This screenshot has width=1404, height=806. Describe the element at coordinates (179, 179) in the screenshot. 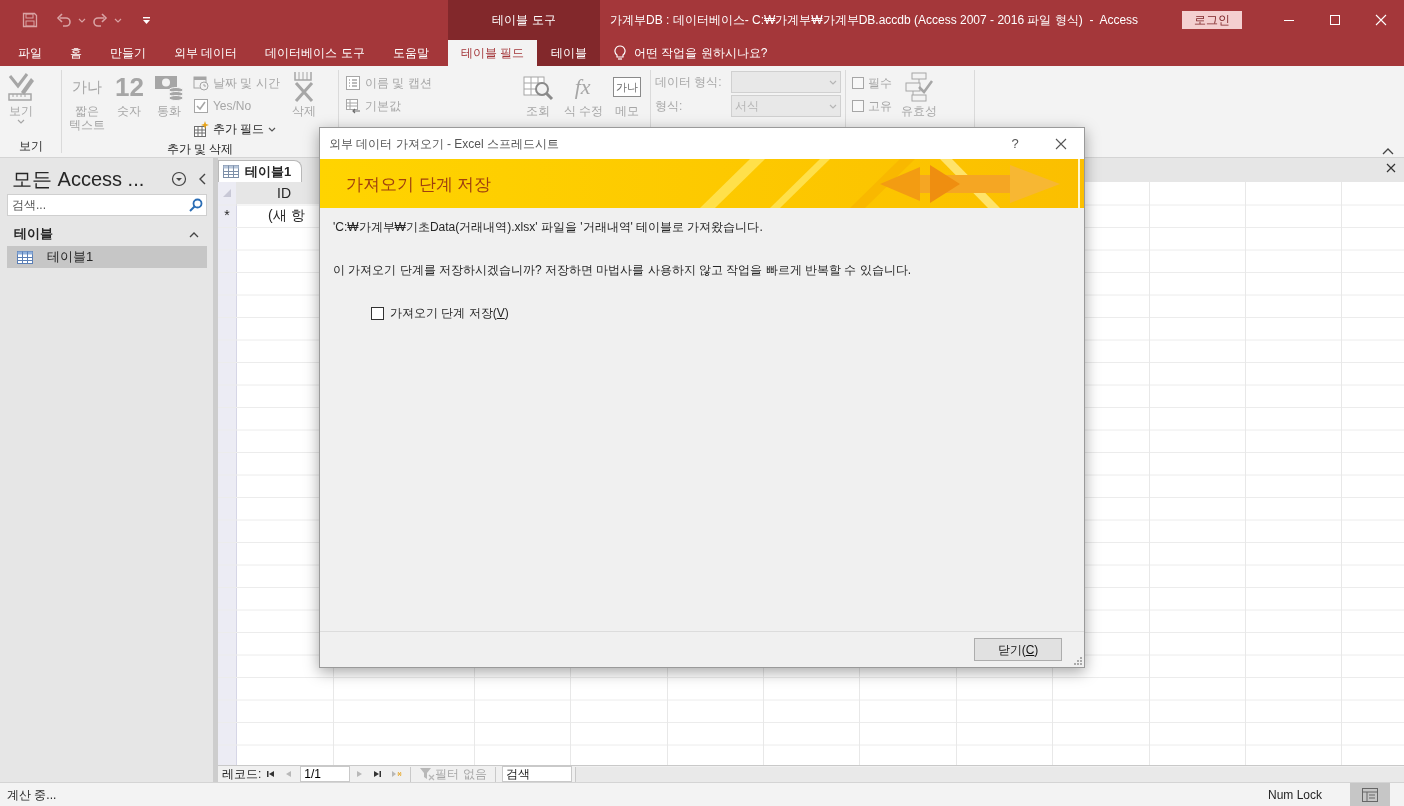

I see `dropdown-circle-icon` at that location.